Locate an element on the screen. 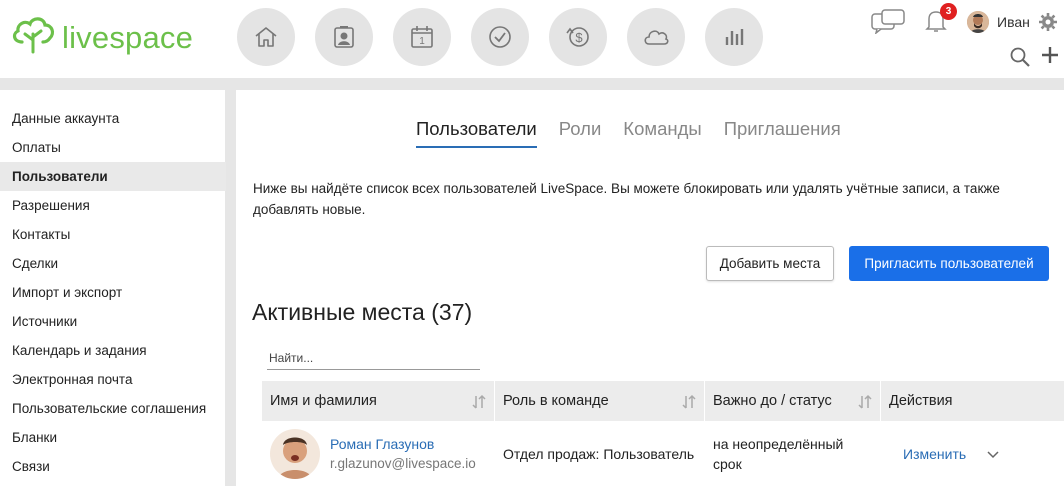  home-icon is located at coordinates (266, 37).